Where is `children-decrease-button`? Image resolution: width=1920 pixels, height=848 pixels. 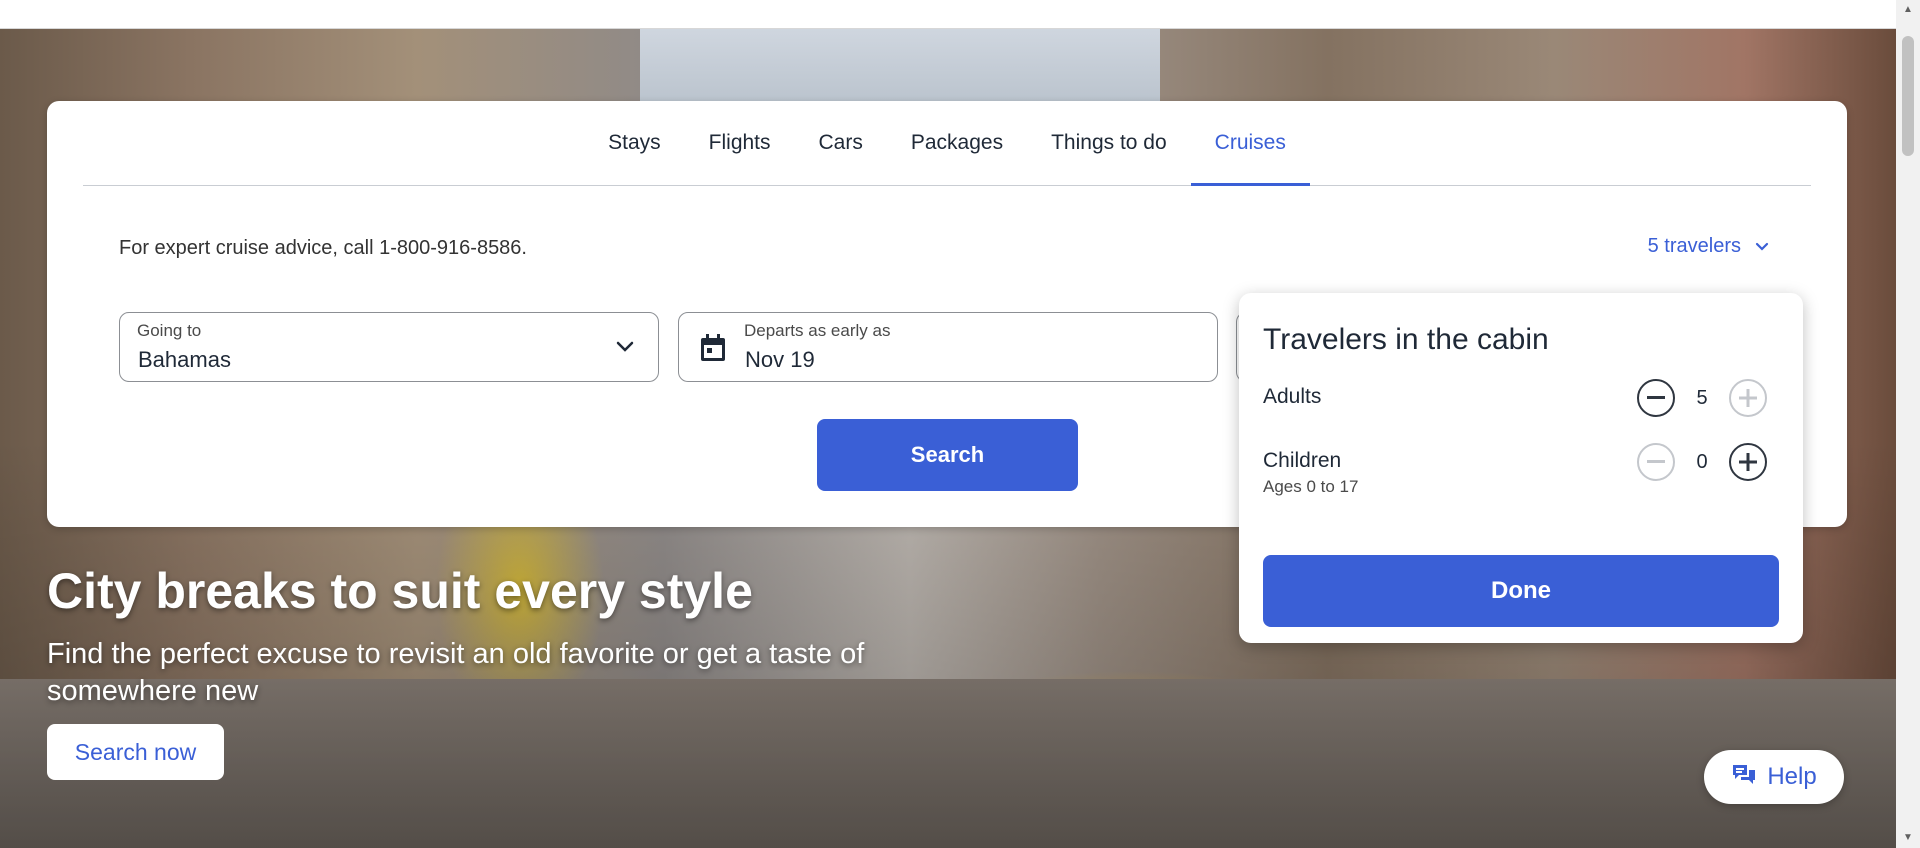 children-decrease-button is located at coordinates (1656, 462).